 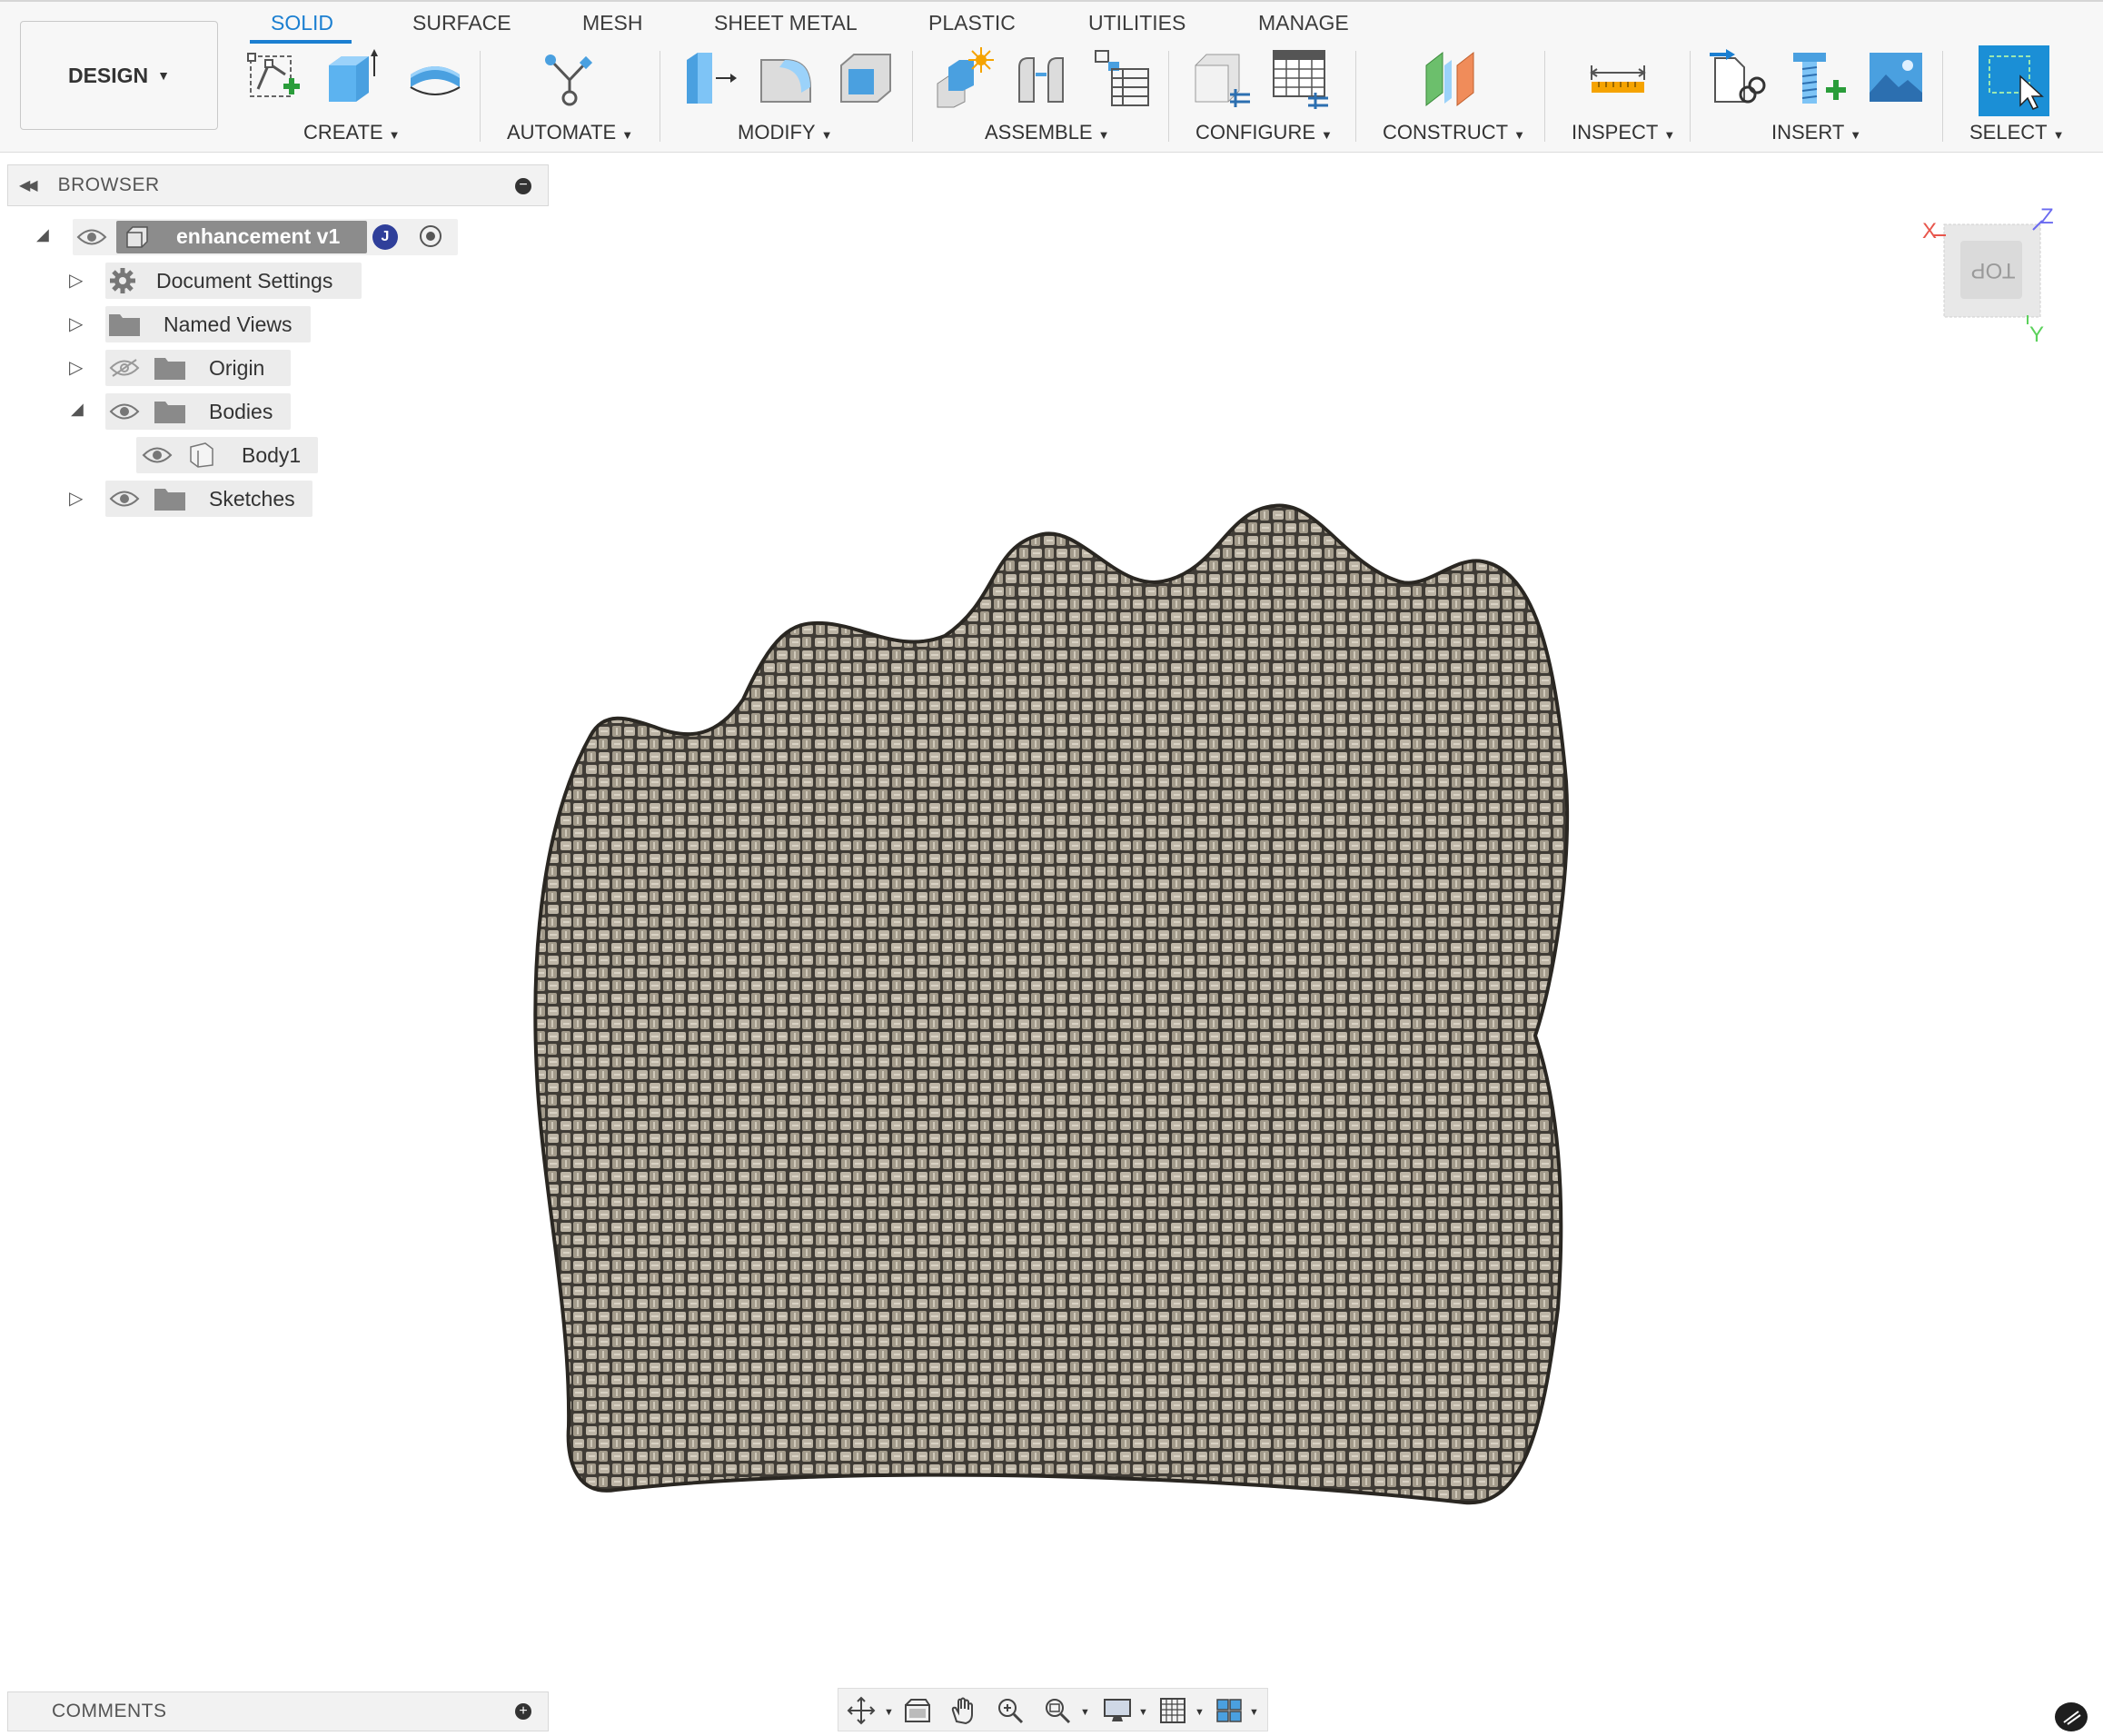 I want to click on browser-item-label: Bodies, so click(x=241, y=411).